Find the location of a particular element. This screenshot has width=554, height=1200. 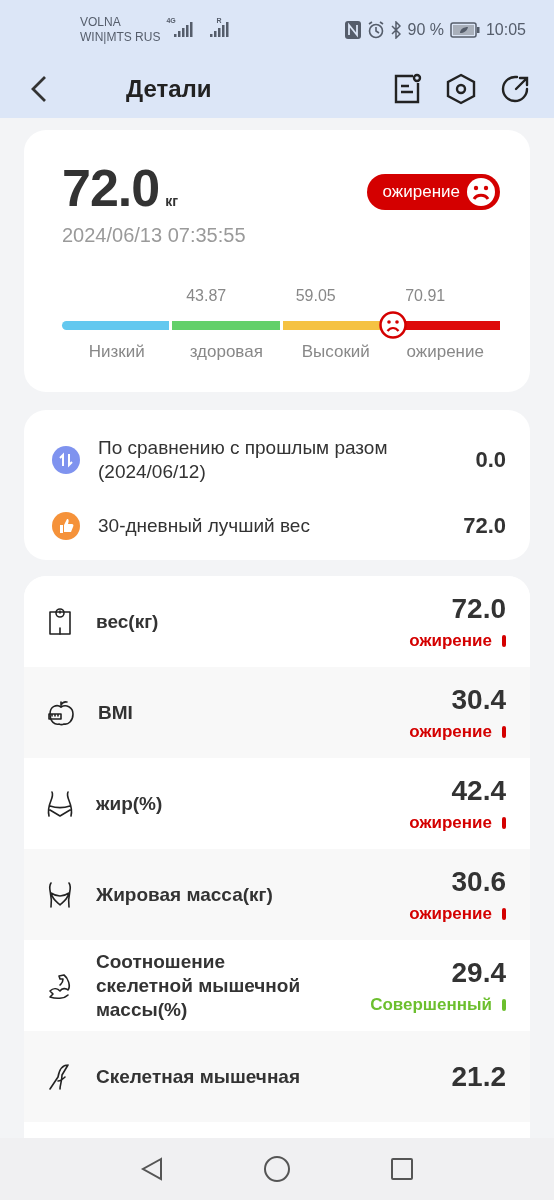

range-label: здоровая is located at coordinates (226, 352).